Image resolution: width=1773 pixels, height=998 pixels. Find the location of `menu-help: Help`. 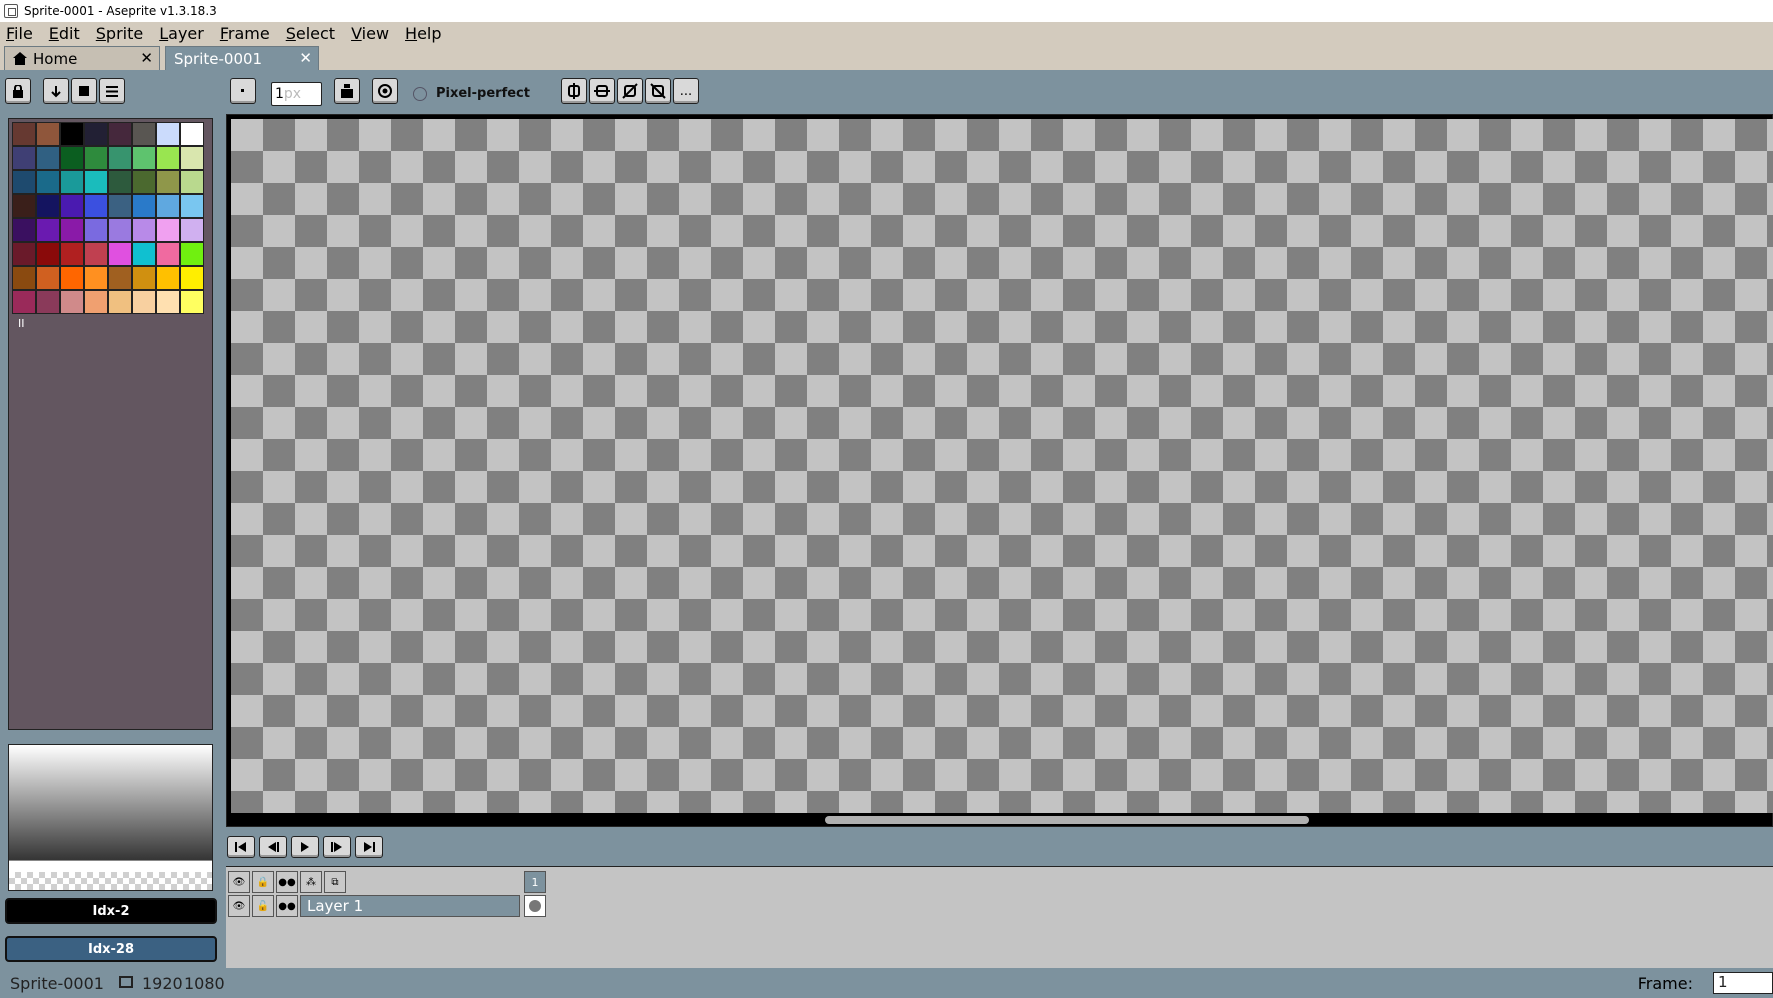

menu-help: Help is located at coordinates (423, 33).